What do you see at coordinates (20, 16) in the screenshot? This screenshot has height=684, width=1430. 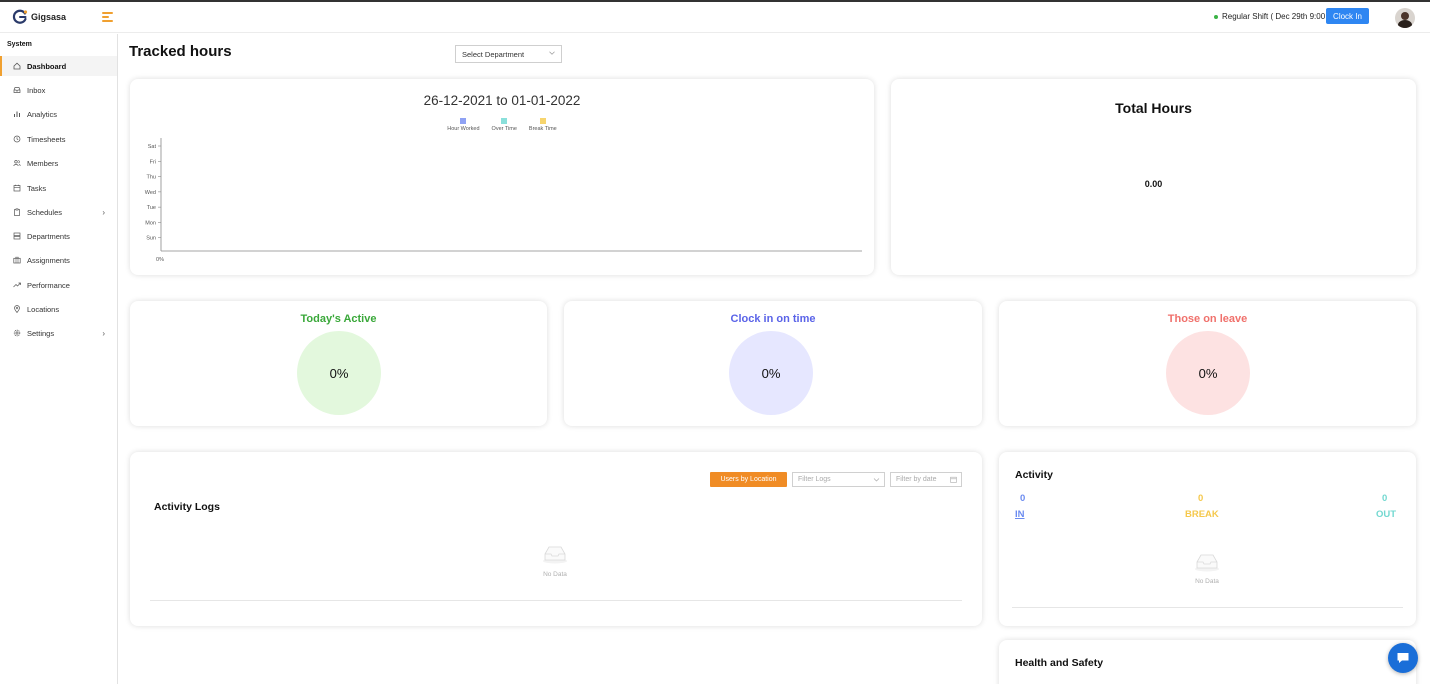 I see `gigsasa-logo-icon` at bounding box center [20, 16].